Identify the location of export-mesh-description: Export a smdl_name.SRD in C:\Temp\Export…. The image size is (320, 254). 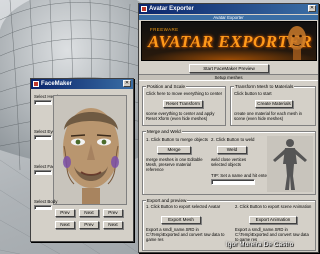
(185, 234).